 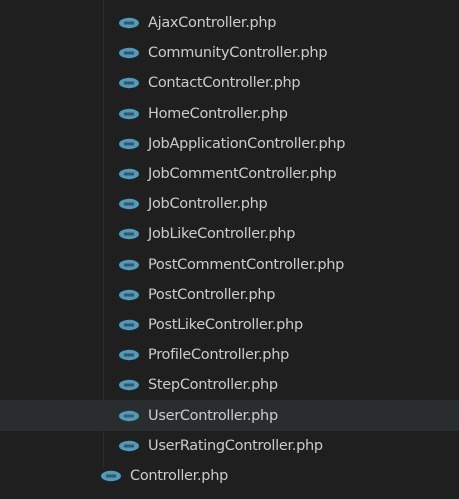 What do you see at coordinates (212, 23) in the screenshot?
I see `file-name: AjaxController.php` at bounding box center [212, 23].